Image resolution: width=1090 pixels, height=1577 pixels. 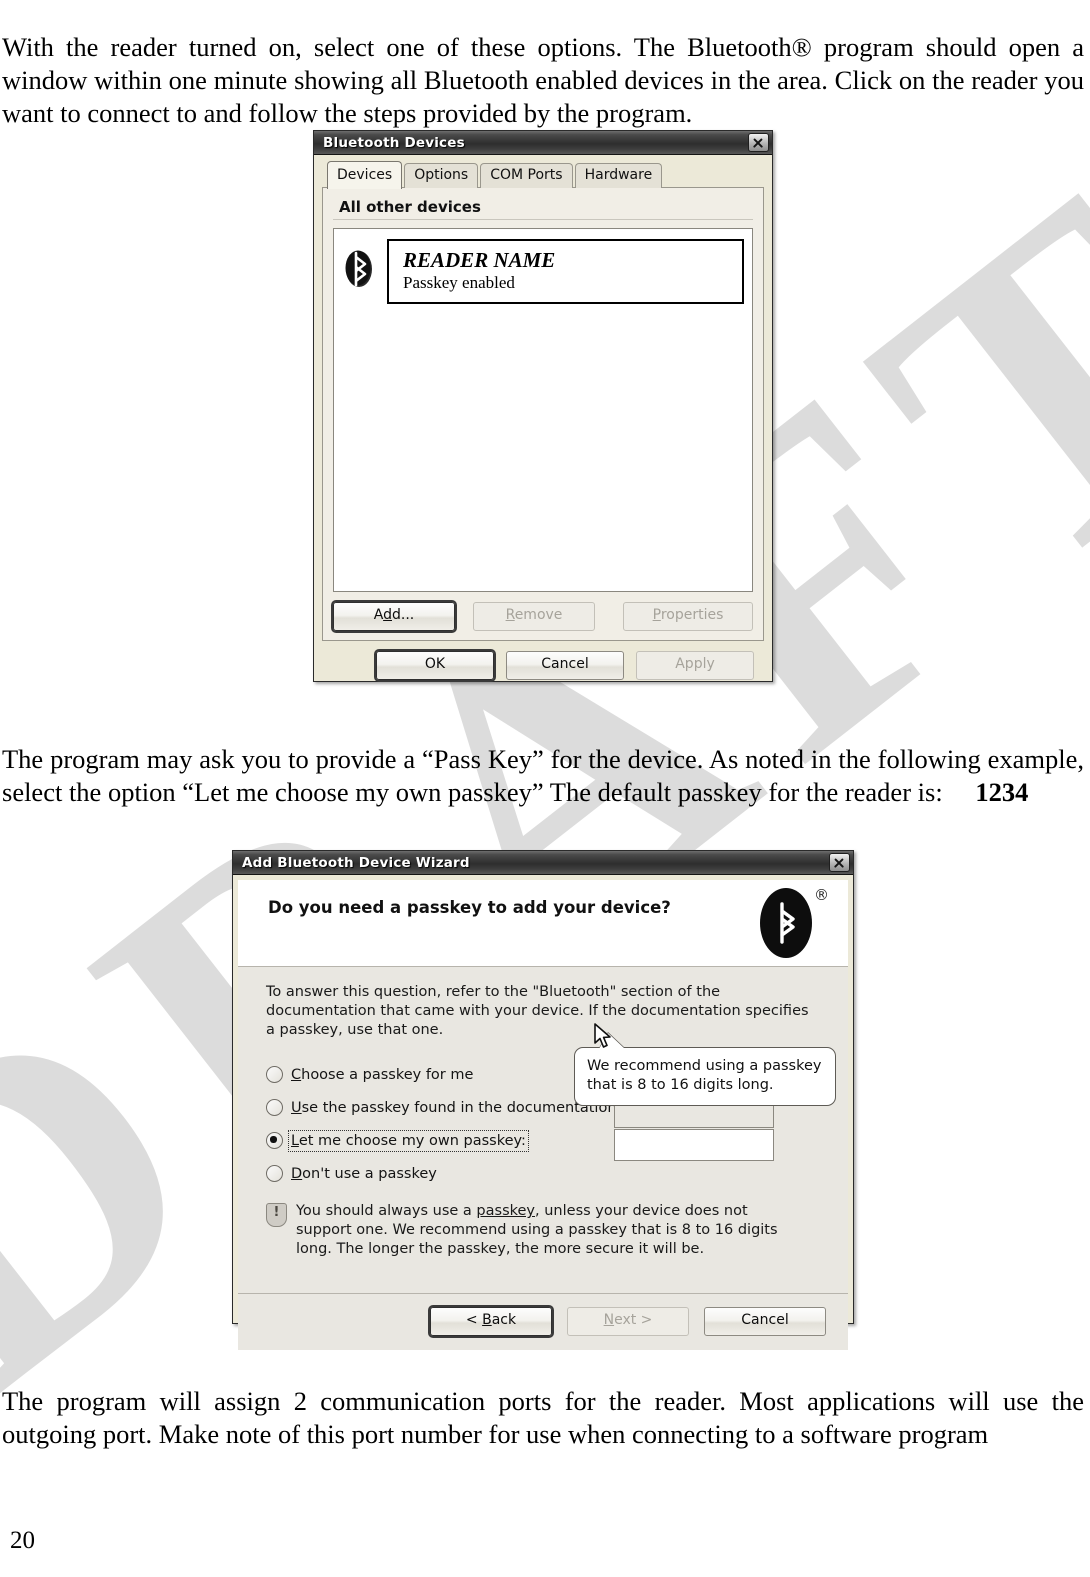 I want to click on tab-bar: Devices Options COM Ports Hardware, so click(x=543, y=175).